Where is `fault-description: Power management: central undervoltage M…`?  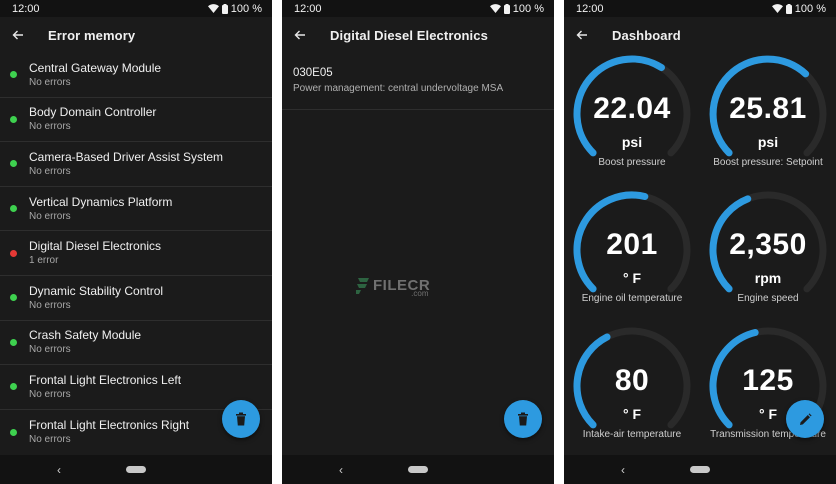 fault-description: Power management: central undervoltage M… is located at coordinates (398, 88).